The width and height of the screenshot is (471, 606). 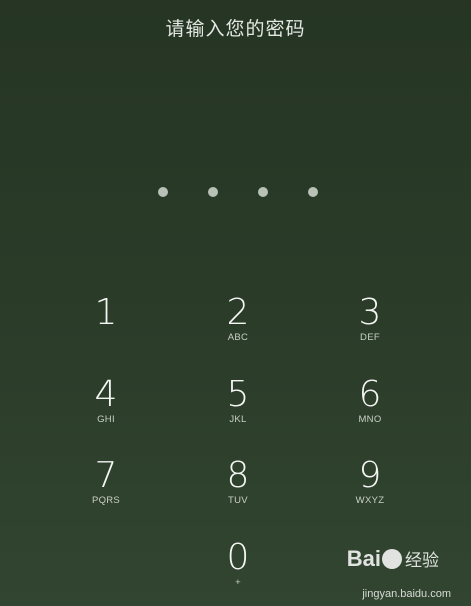 What do you see at coordinates (238, 312) in the screenshot?
I see `key-digit: 2` at bounding box center [238, 312].